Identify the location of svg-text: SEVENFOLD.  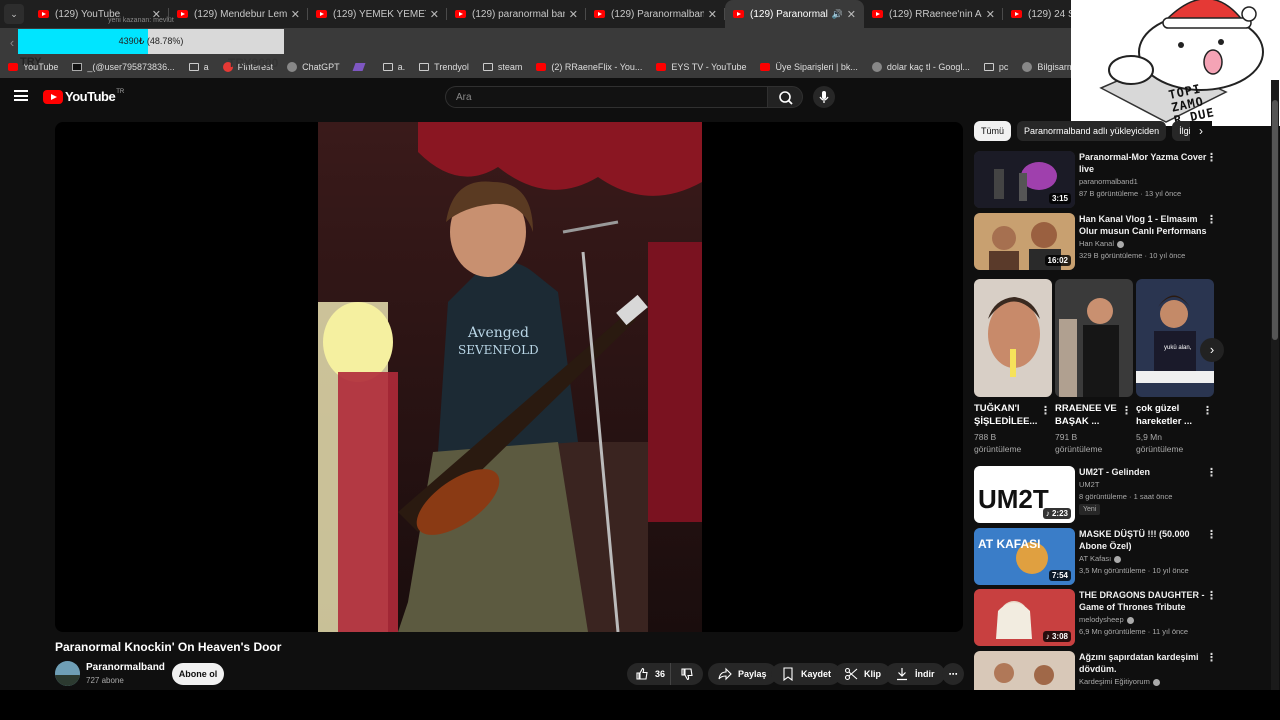
(498, 350).